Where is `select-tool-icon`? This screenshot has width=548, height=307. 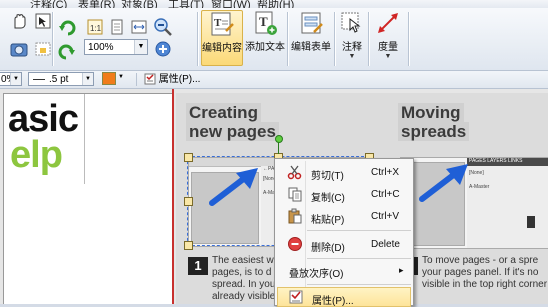
select-tool-icon is located at coordinates (43, 21).